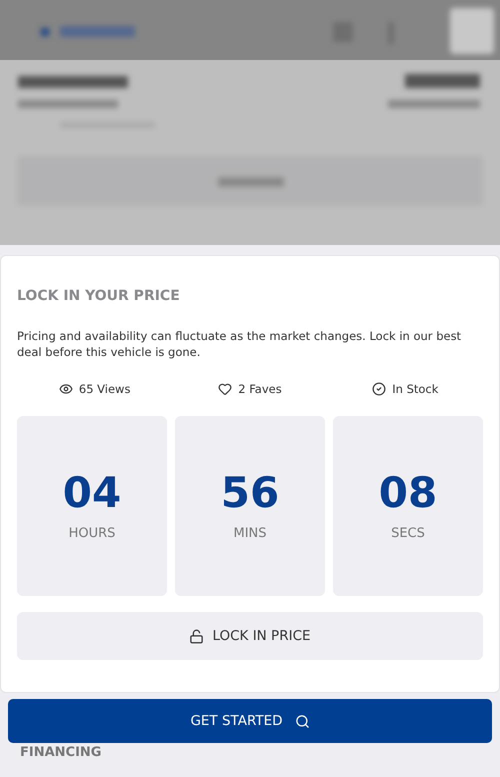  I want to click on search-icon, so click(302, 721).